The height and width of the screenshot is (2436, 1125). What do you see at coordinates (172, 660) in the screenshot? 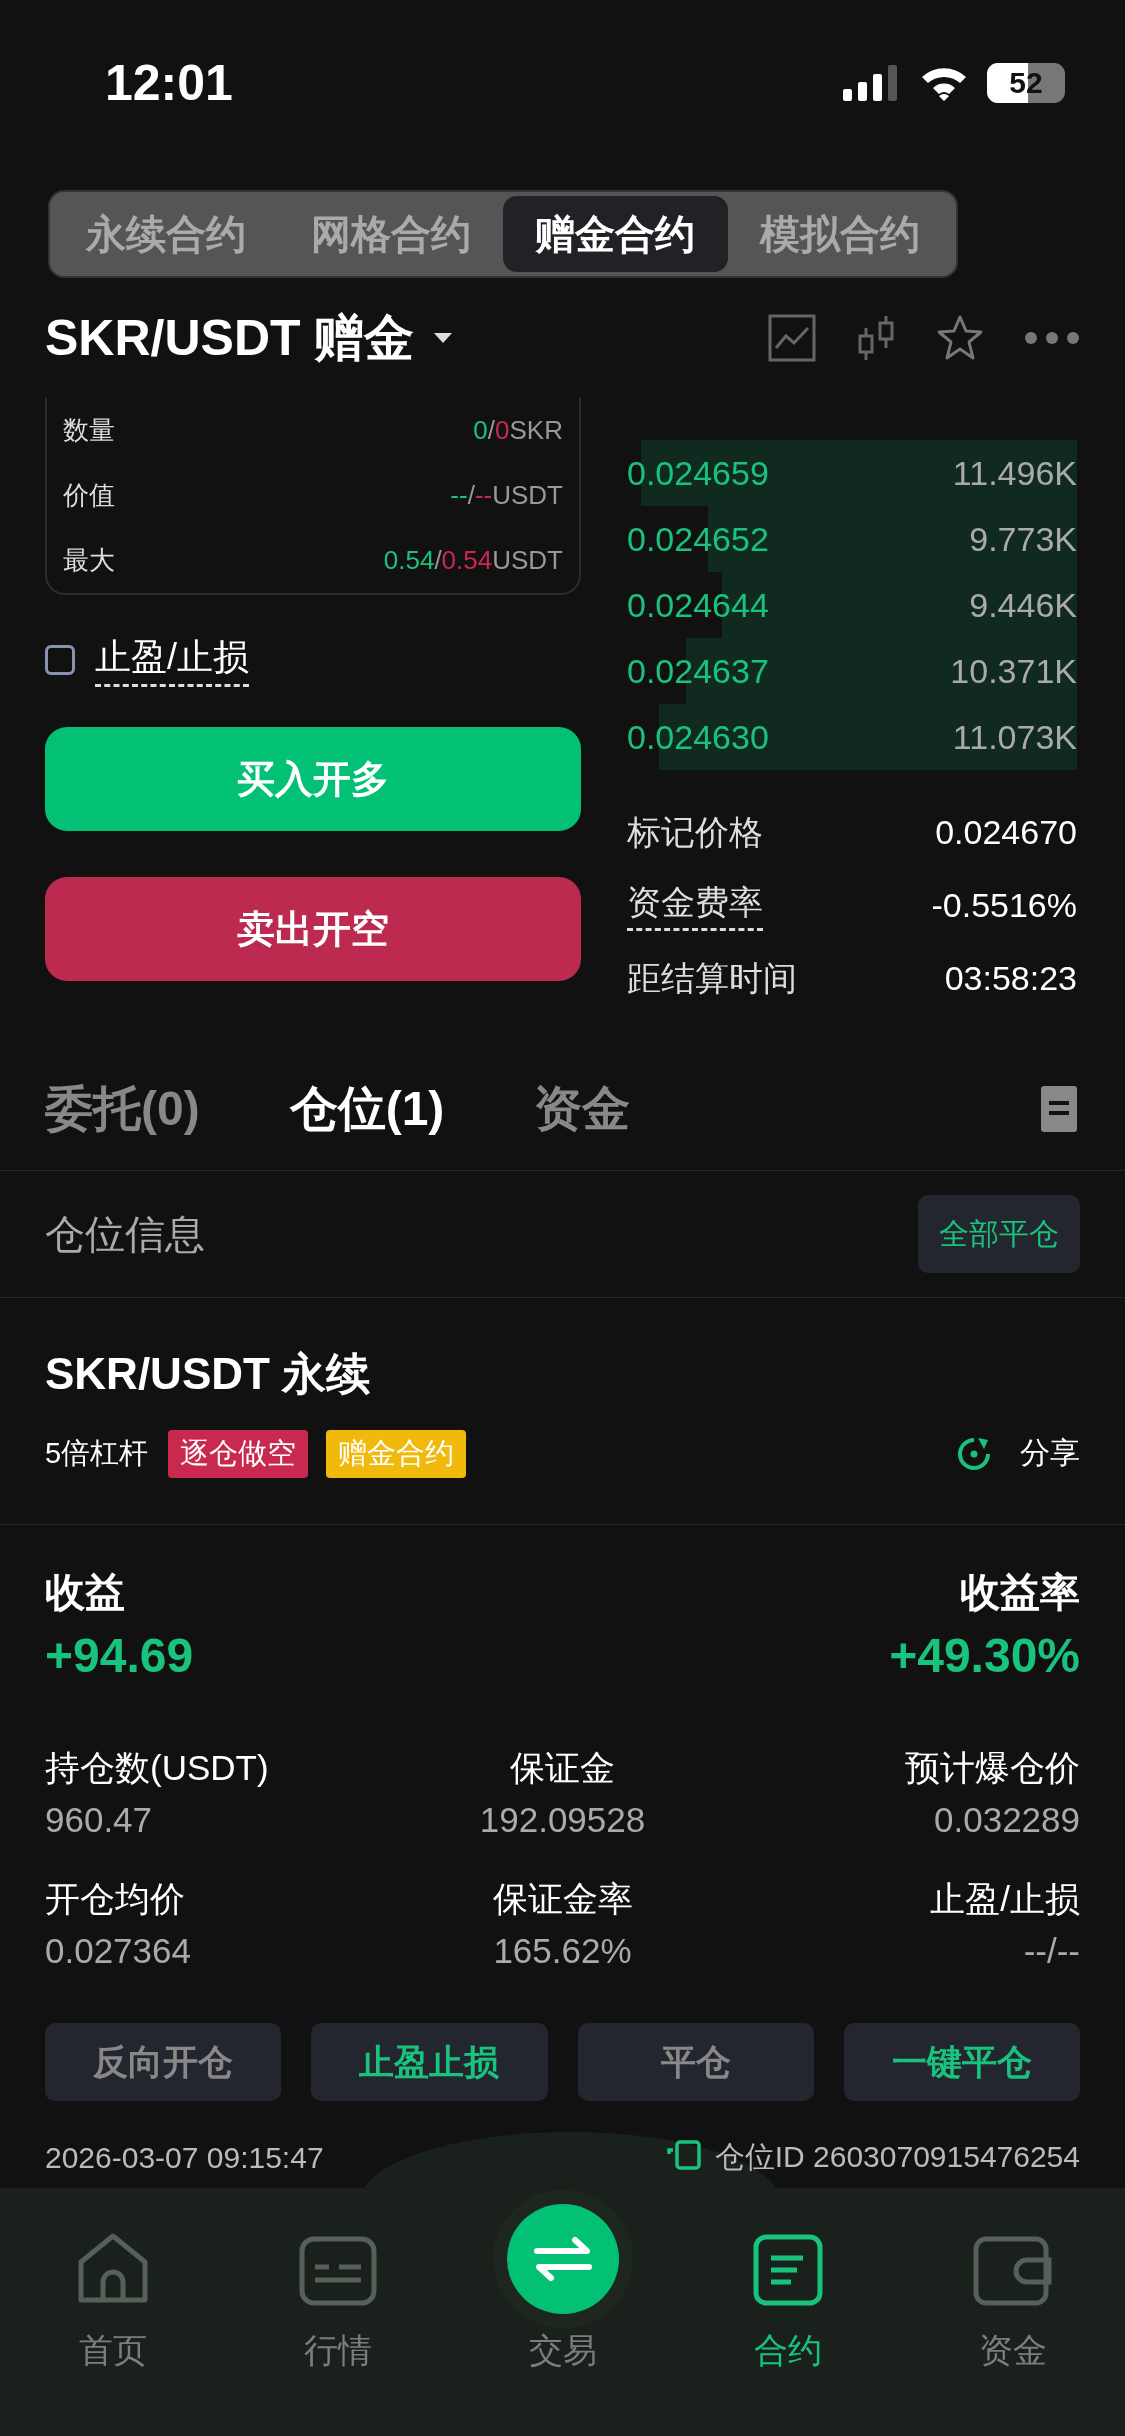
I see `tp-sl-label: 止盈/止损` at bounding box center [172, 660].